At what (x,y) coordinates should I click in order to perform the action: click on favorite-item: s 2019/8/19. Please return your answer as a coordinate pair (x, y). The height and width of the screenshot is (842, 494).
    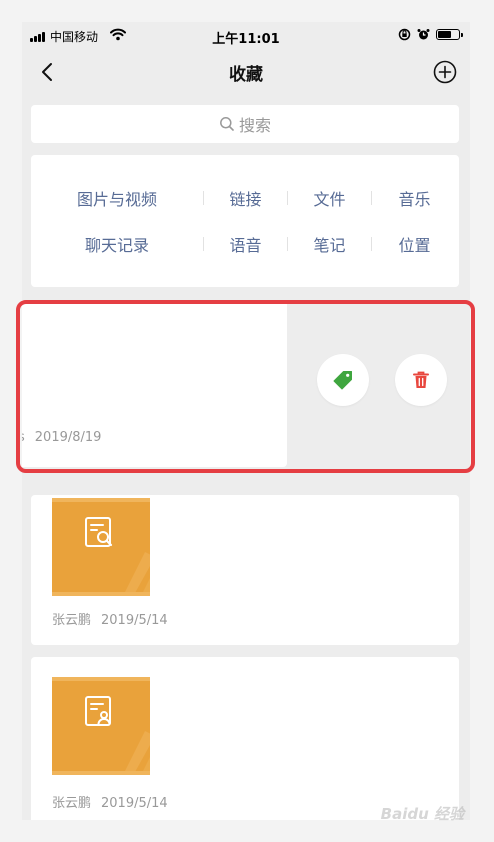
    Looking at the image, I should click on (154, 383).